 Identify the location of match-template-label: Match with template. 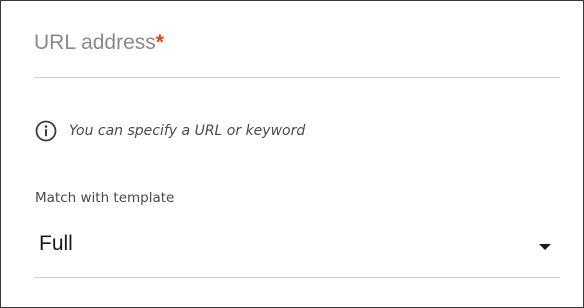
(105, 198).